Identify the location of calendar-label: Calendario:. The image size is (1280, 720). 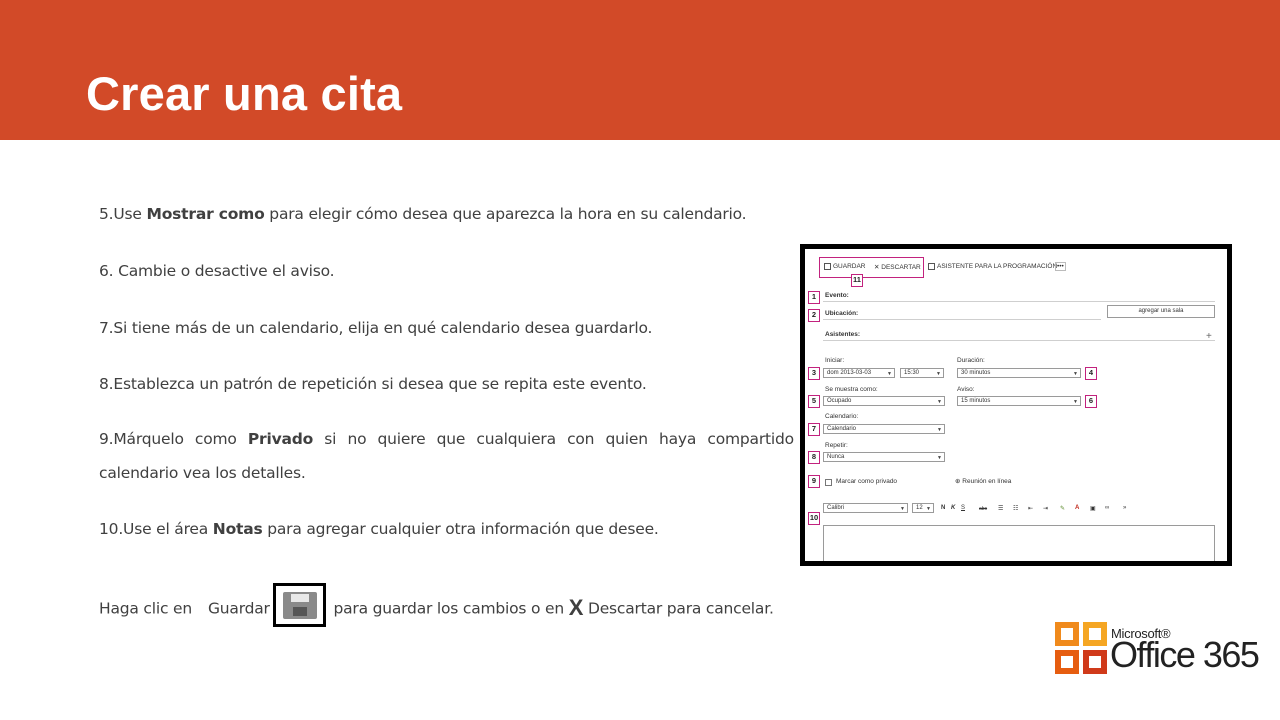
(842, 416).